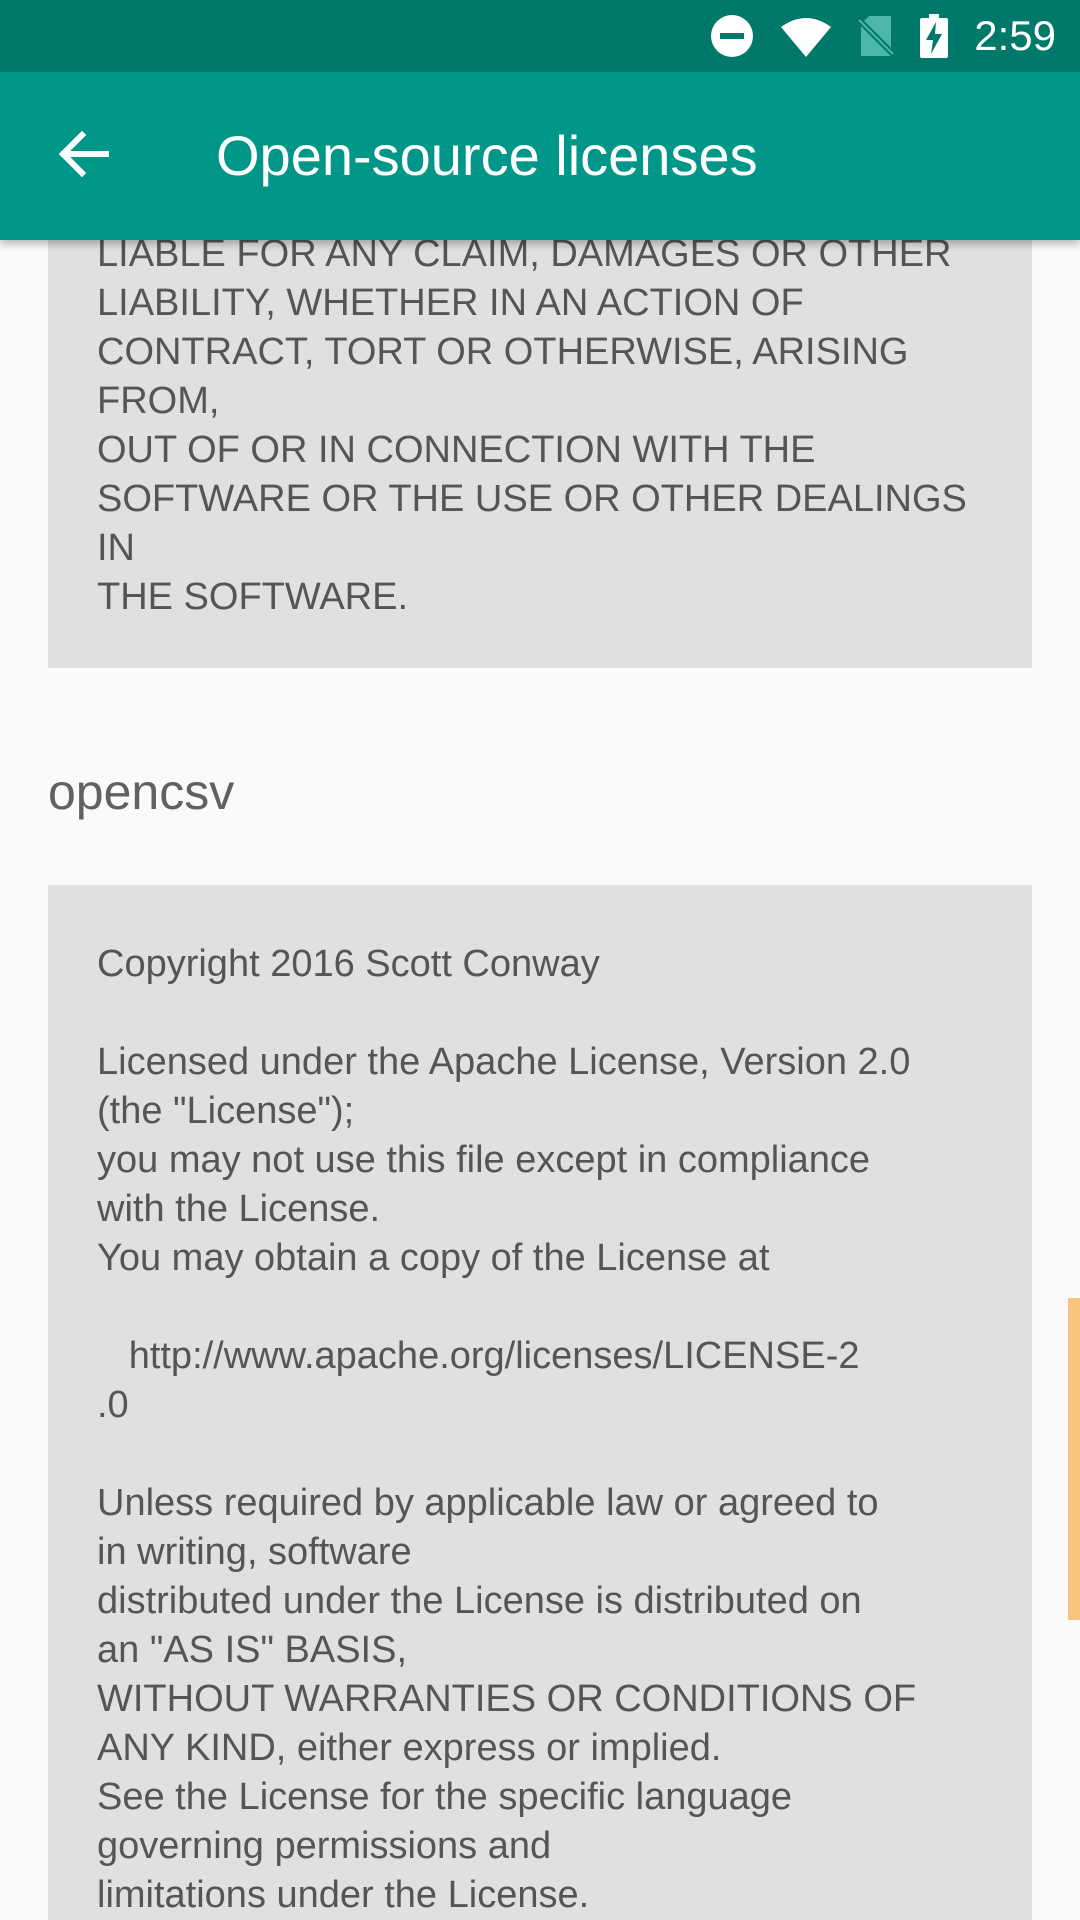 This screenshot has height=1920, width=1080. Describe the element at coordinates (1015, 35) in the screenshot. I see `status-time: 2:59` at that location.